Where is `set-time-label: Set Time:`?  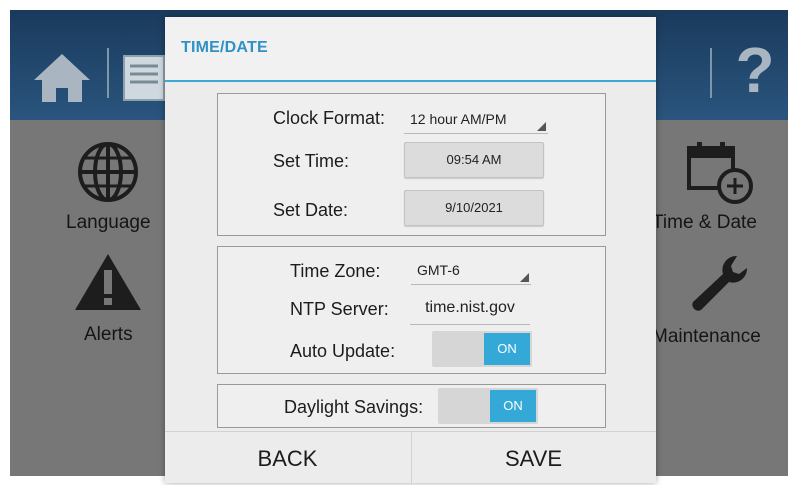 set-time-label: Set Time: is located at coordinates (311, 161).